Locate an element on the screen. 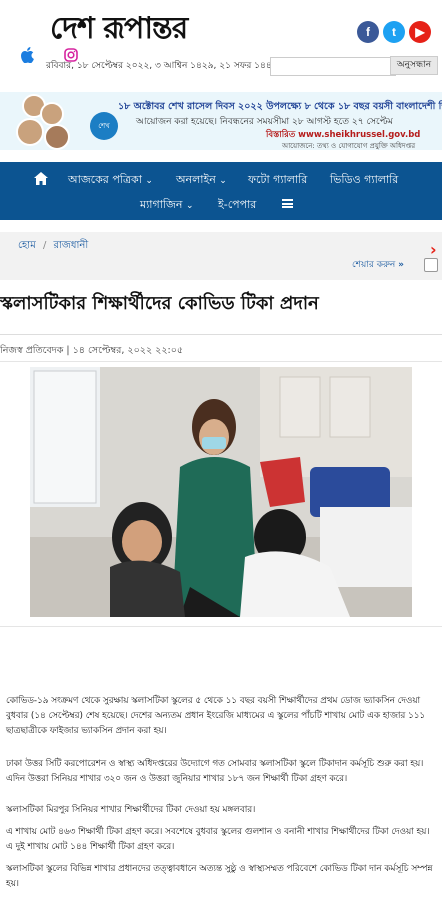 Image resolution: width=442 pixels, height=907 pixels. breadcrumb-section: রাজধানী is located at coordinates (71, 245).